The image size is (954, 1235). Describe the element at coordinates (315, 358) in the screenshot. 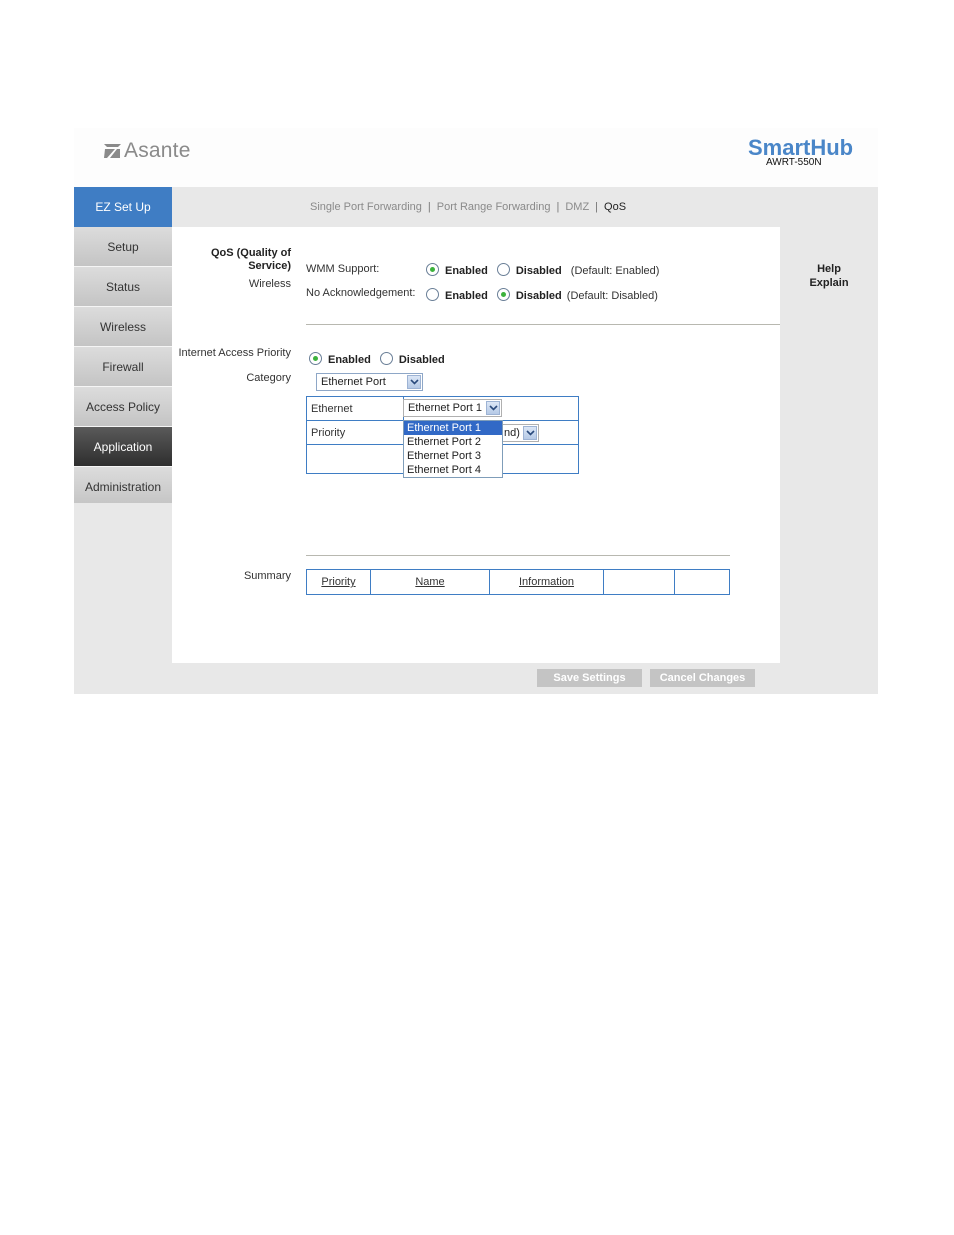

I see `iap-enabled-radio` at that location.